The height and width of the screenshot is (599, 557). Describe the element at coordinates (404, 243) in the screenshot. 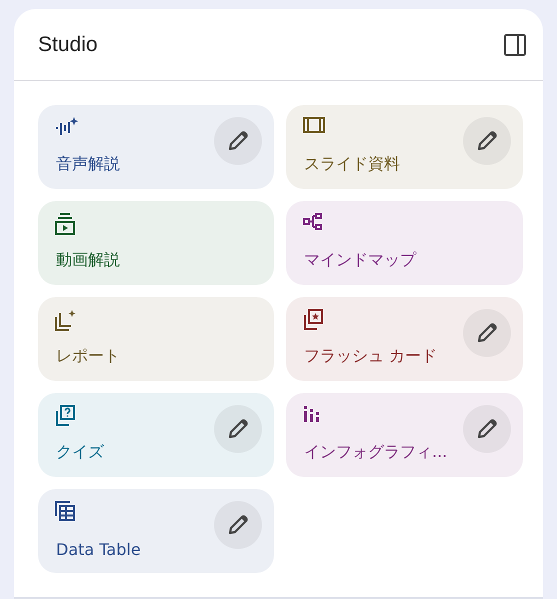

I see `studio-card: マインドマップ` at that location.